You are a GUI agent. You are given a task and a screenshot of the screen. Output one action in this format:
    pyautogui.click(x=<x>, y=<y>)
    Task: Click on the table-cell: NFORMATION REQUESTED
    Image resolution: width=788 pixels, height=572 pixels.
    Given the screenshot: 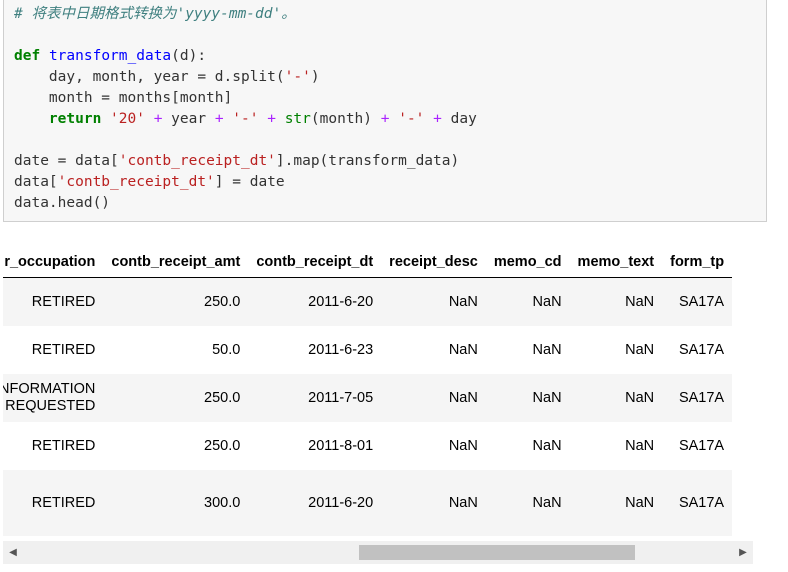 What is the action you would take?
    pyautogui.click(x=53, y=397)
    